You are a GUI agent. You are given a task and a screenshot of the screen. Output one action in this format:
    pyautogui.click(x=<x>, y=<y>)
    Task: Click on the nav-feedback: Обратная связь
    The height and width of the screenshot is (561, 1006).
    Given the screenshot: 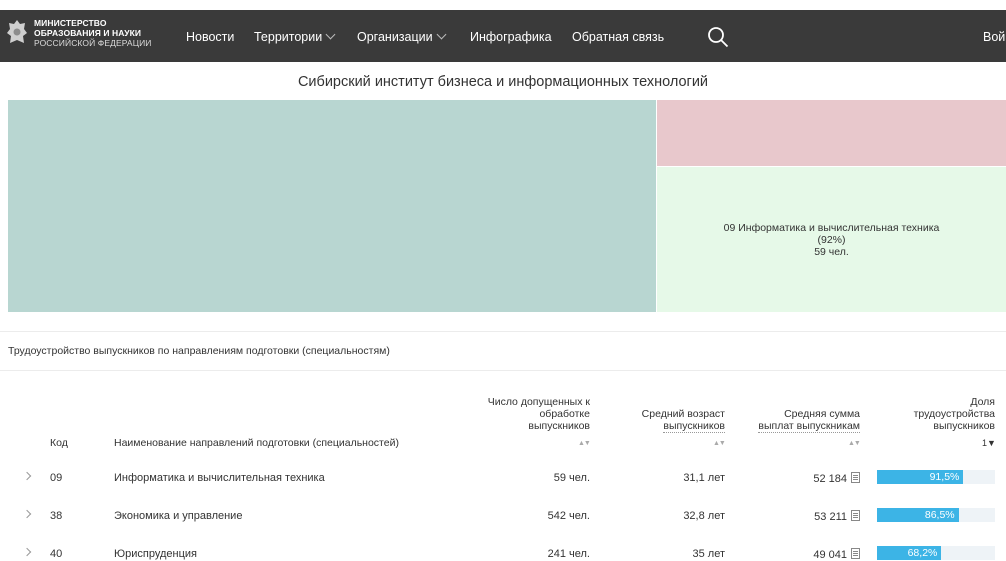 What is the action you would take?
    pyautogui.click(x=618, y=38)
    